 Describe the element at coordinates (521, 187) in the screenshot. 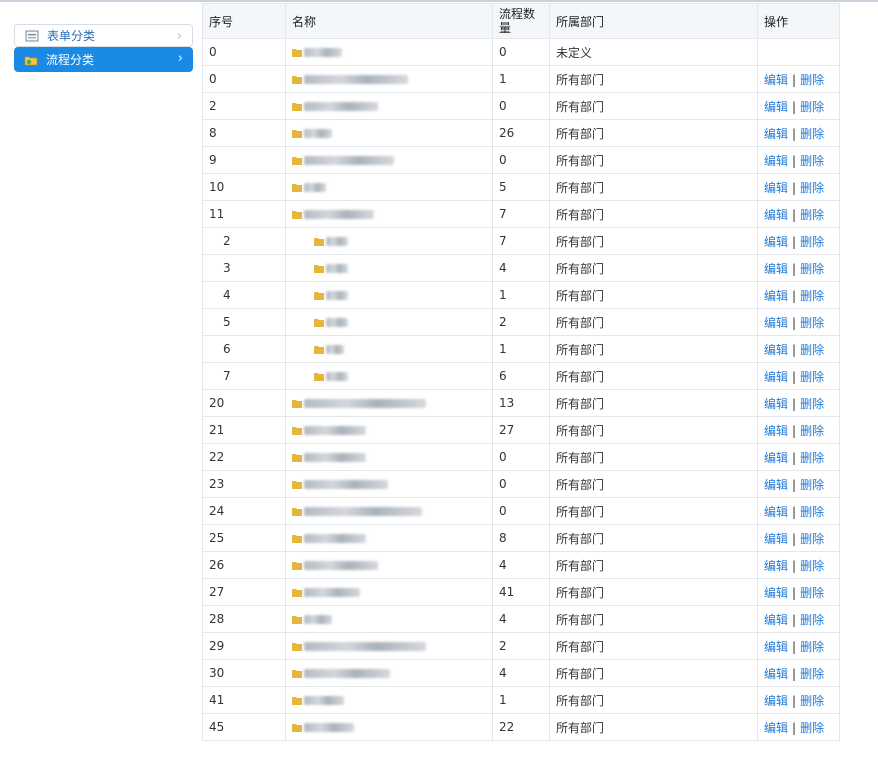

I see `cell-count: 5` at that location.